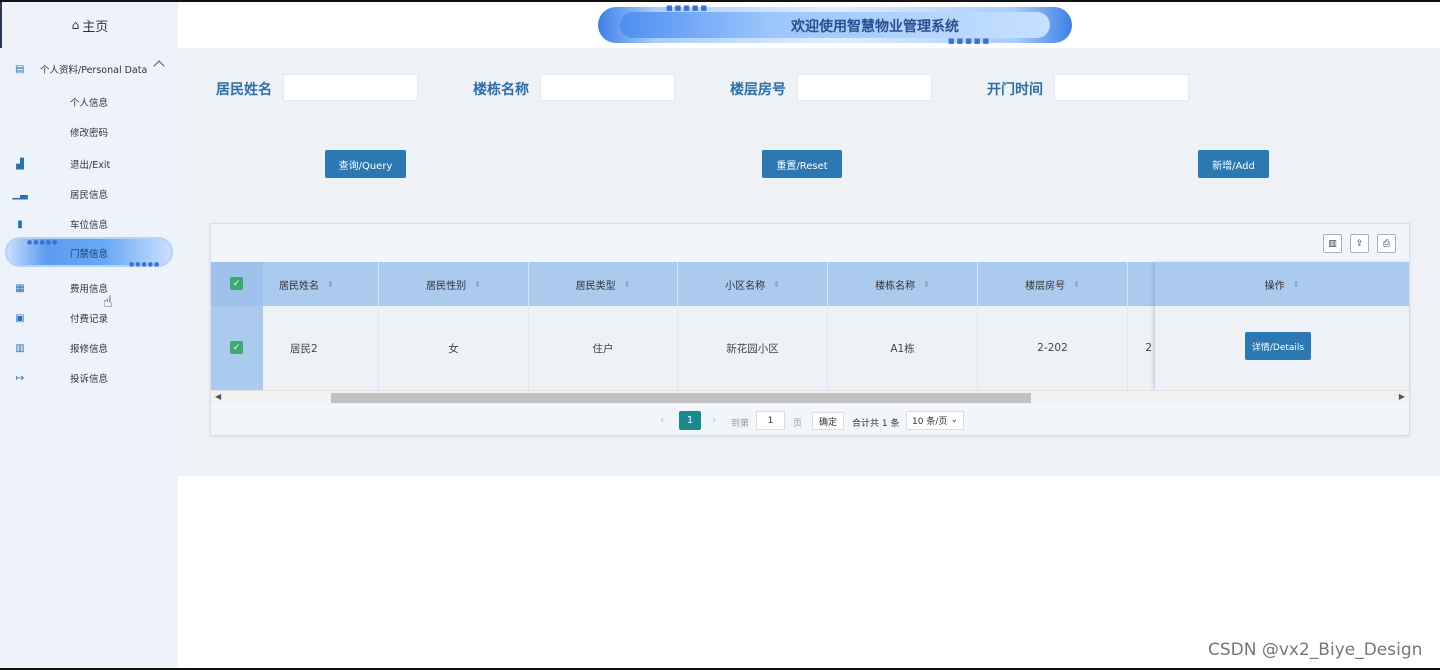 The width and height of the screenshot is (1440, 670). I want to click on sidebar-item-label: 付费记录, so click(89, 319).